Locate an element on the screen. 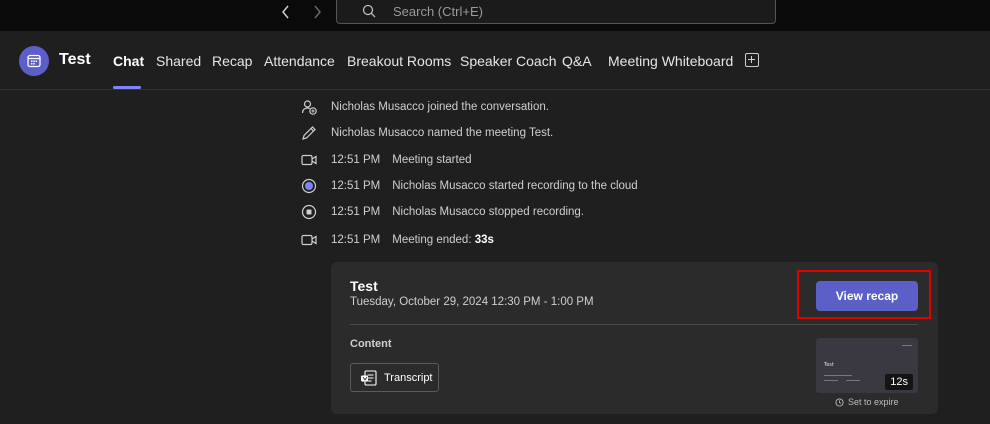 The height and width of the screenshot is (424, 990). meeting-duration: 33s is located at coordinates (484, 240).